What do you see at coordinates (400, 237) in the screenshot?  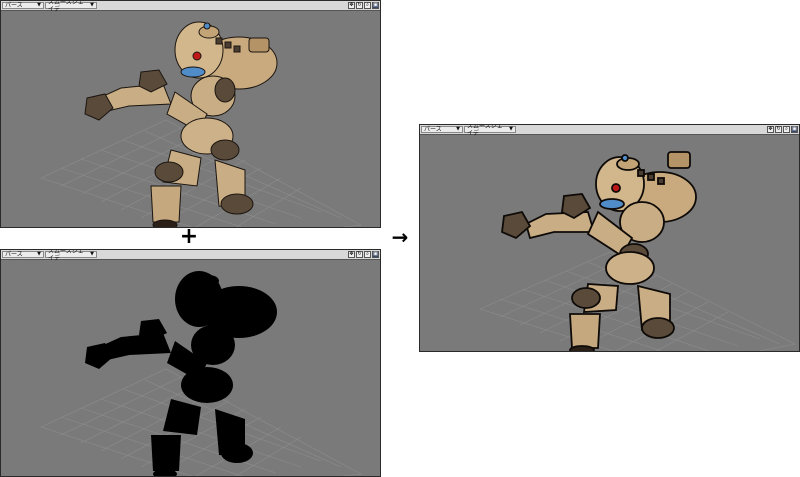 I see `arrow-operator: →` at bounding box center [400, 237].